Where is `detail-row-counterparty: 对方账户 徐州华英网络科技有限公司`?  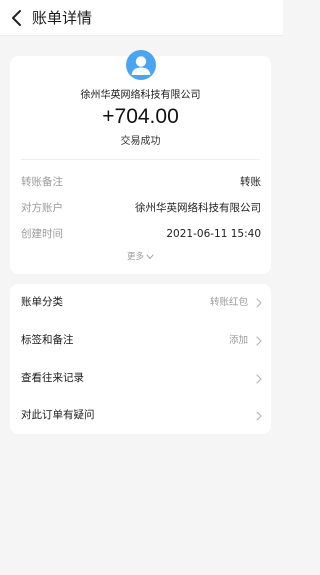
detail-row-counterparty: 对方账户 徐州华英网络科技有限公司 is located at coordinates (141, 208).